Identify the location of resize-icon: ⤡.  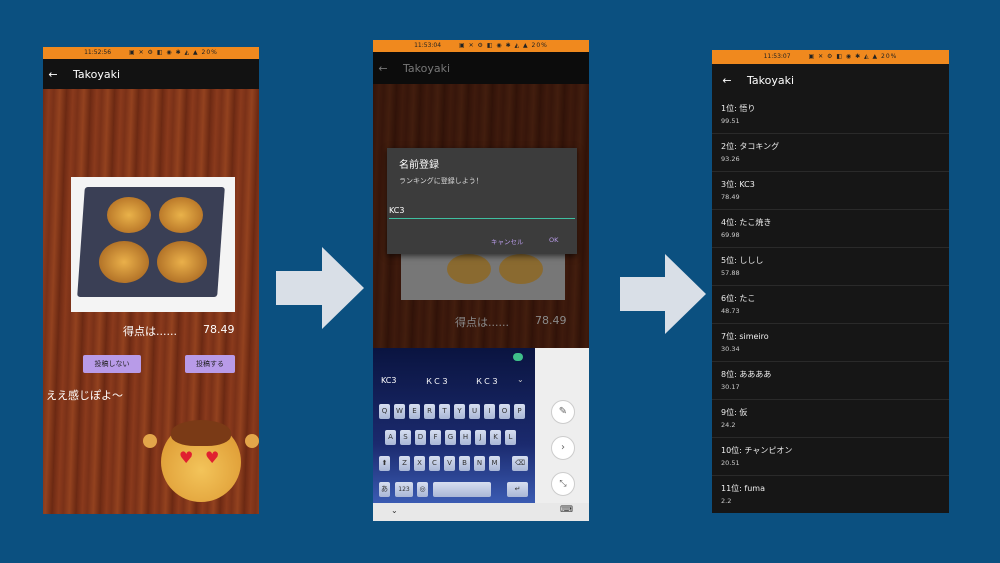
(563, 484).